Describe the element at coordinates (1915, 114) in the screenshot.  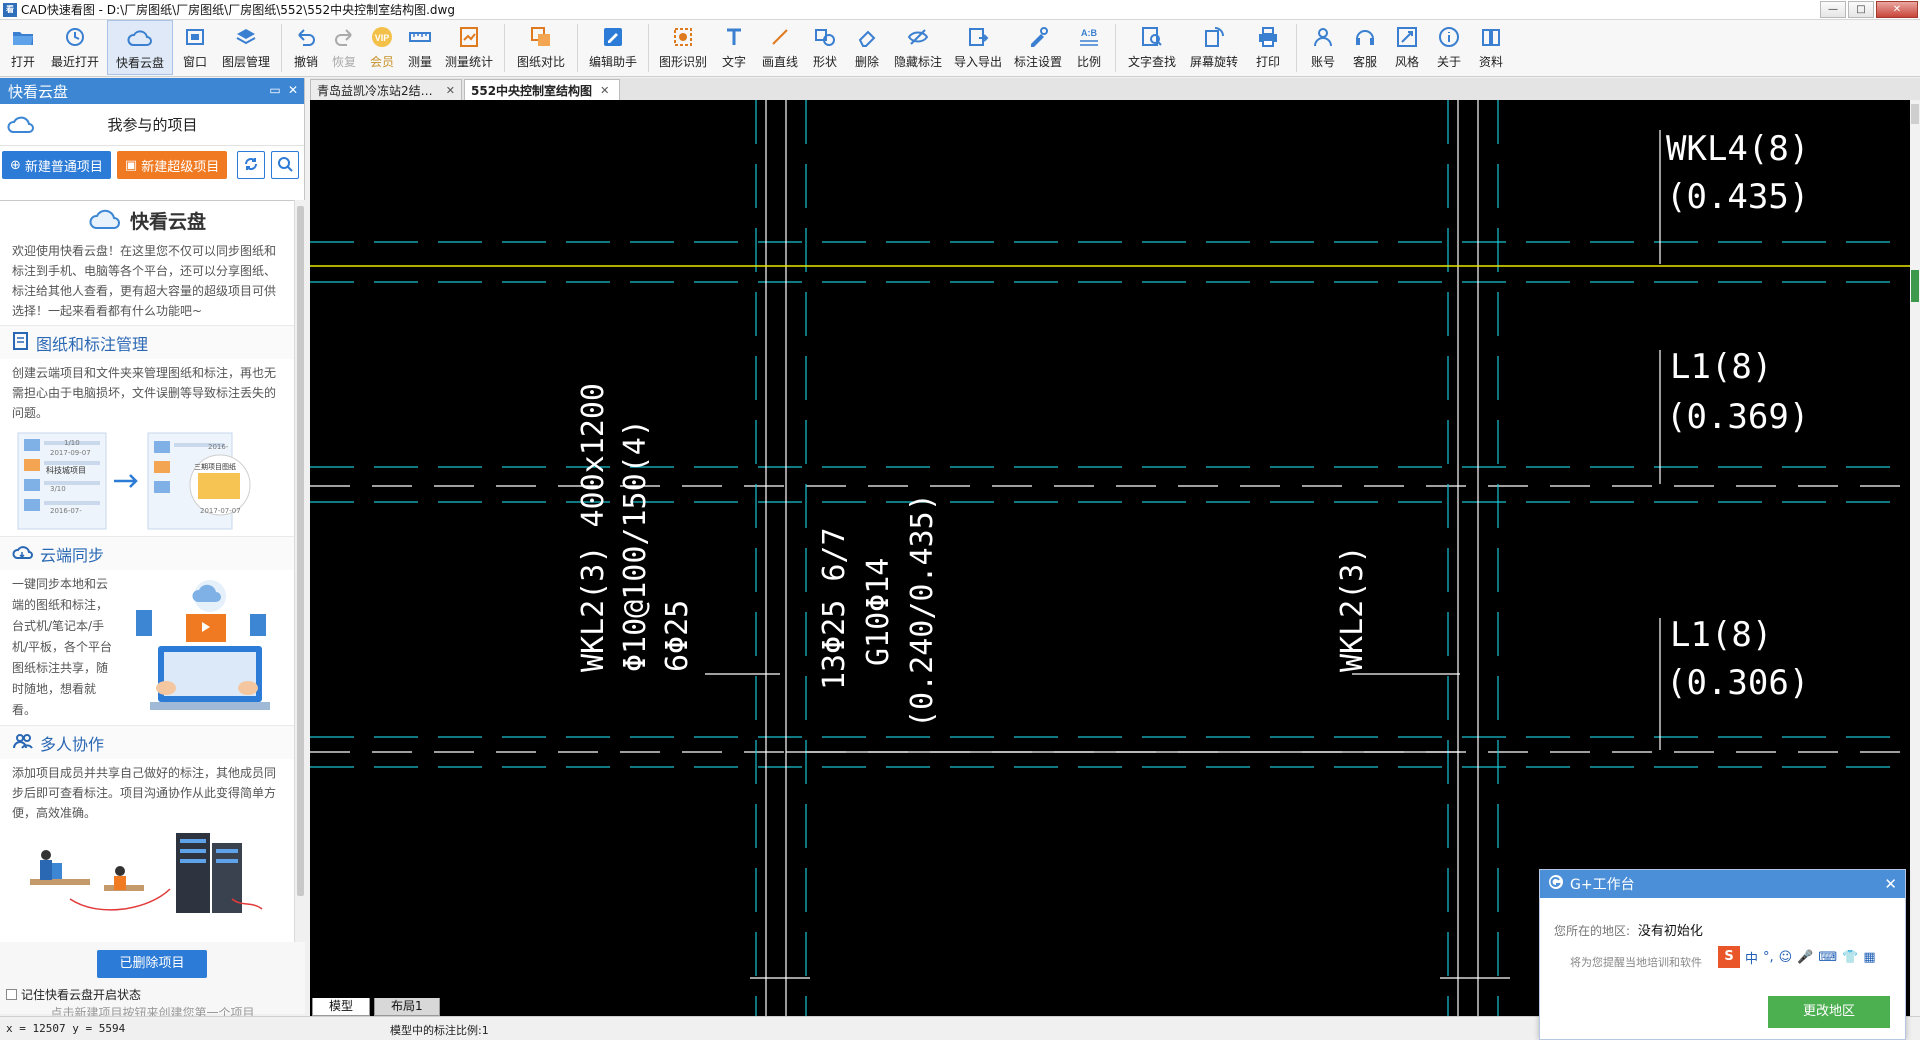
I see `canvas-scrollbar-thumb` at that location.